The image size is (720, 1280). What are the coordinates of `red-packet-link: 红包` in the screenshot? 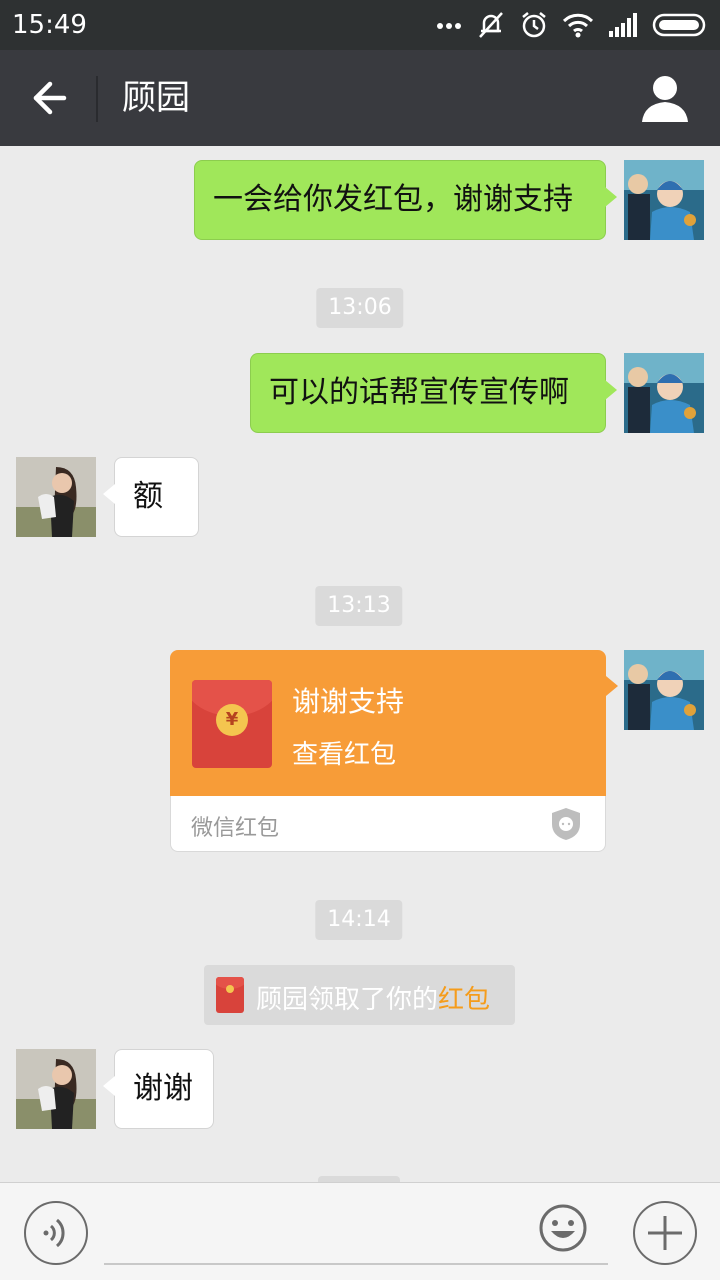 It's located at (464, 1000).